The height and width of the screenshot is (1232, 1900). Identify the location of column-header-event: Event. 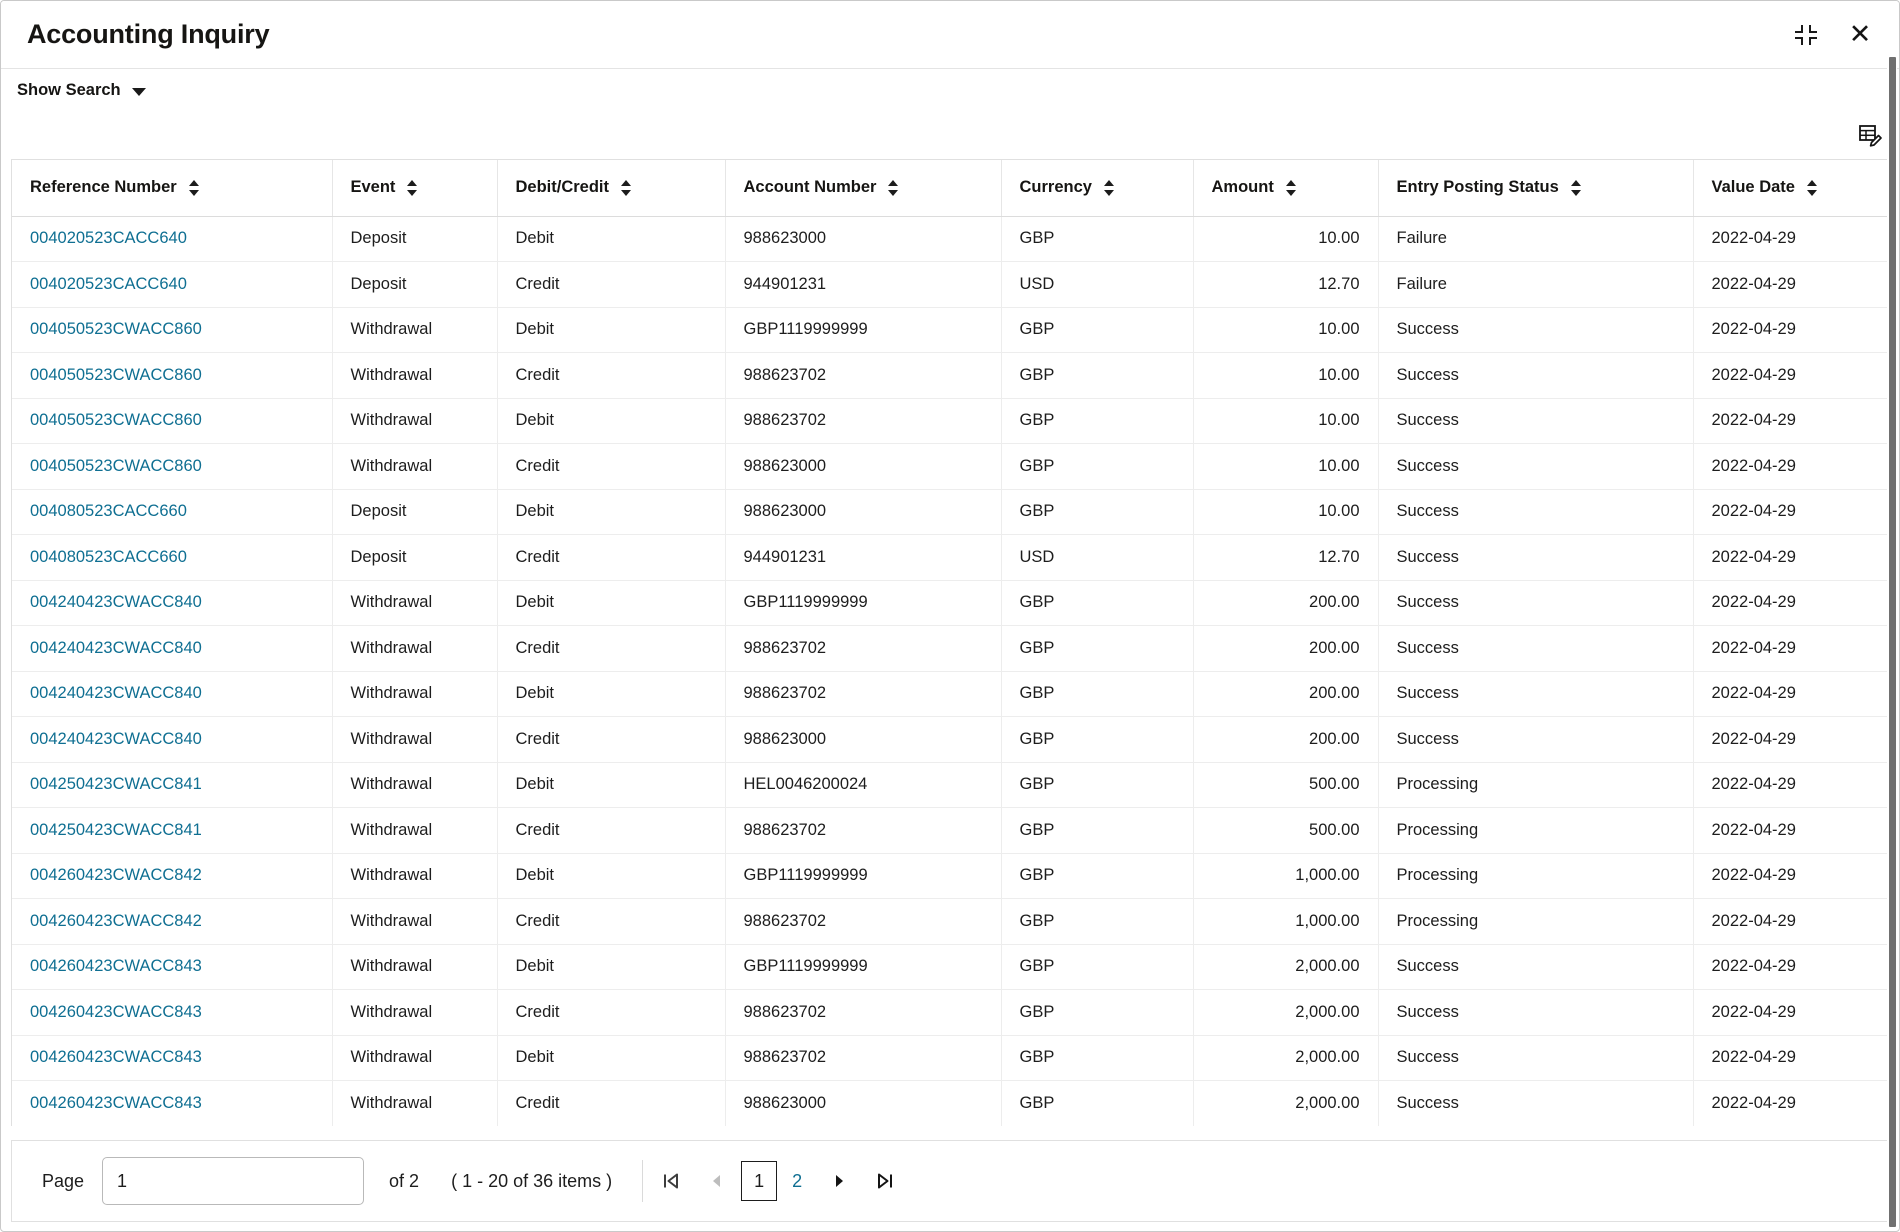
(415, 188).